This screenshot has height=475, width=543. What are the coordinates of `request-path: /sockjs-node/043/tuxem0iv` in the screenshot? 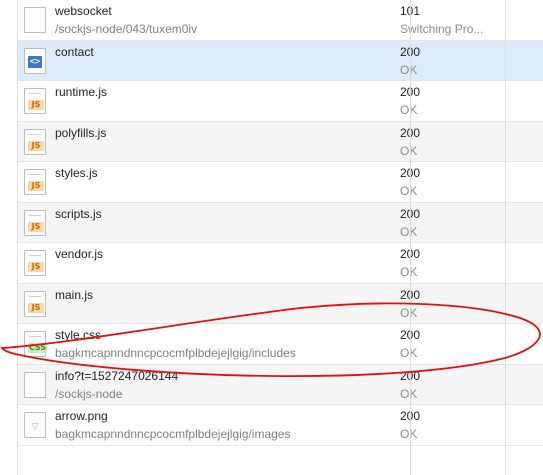 It's located at (126, 29).